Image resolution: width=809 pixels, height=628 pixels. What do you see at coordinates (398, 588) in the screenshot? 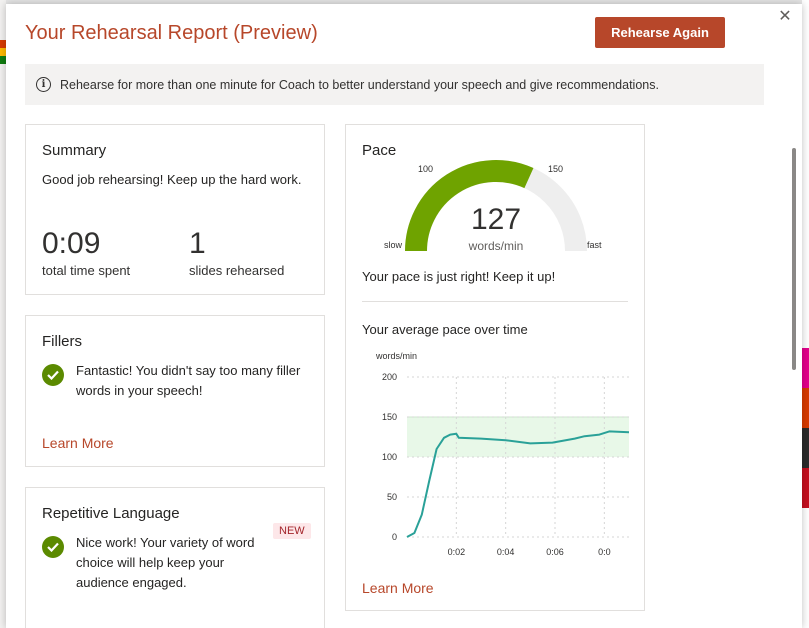
I see `pace-learn-more-link: Learn More` at bounding box center [398, 588].